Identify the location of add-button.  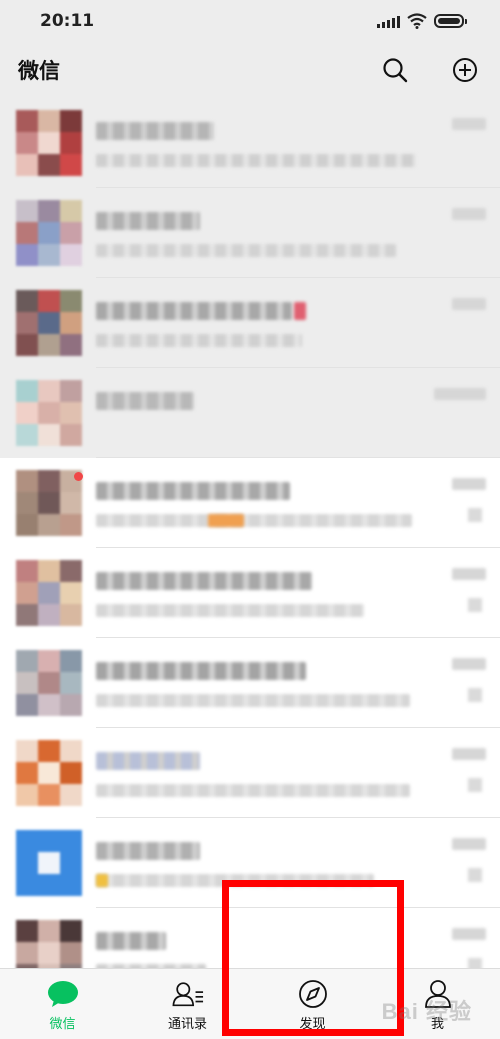
(465, 70).